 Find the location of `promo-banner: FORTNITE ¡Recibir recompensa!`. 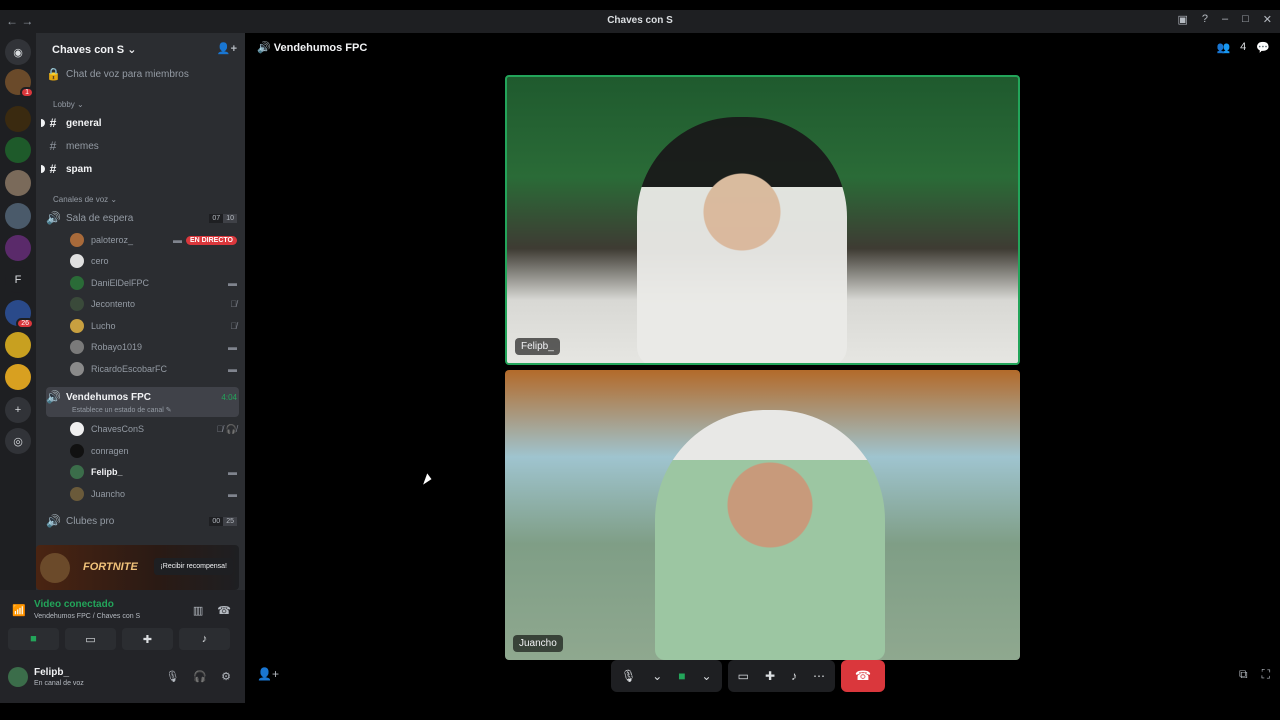

promo-banner: FORTNITE ¡Recibir recompensa! is located at coordinates (137, 567).